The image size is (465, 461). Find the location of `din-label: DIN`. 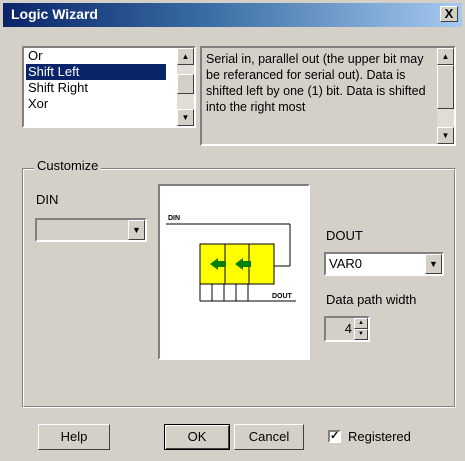

din-label: DIN is located at coordinates (47, 199).